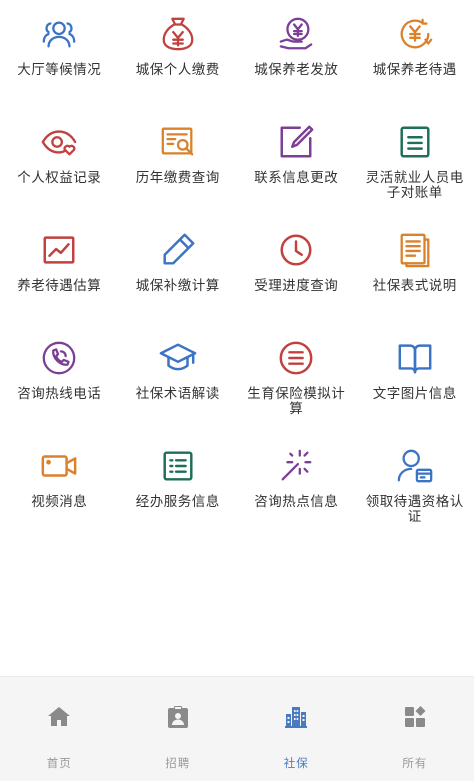 The image size is (474, 781). Describe the element at coordinates (178, 142) in the screenshot. I see `bill-search-icon` at that location.